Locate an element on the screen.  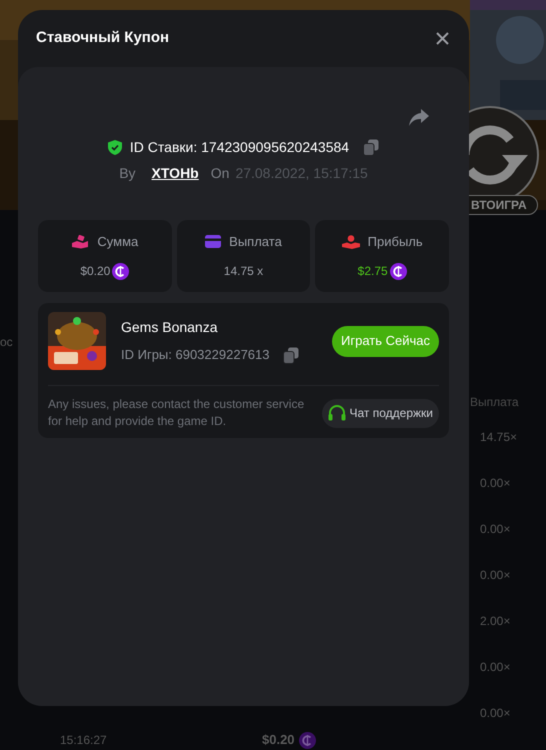
bet-id: ID Ставки: 1742309095620243584 is located at coordinates (240, 147).